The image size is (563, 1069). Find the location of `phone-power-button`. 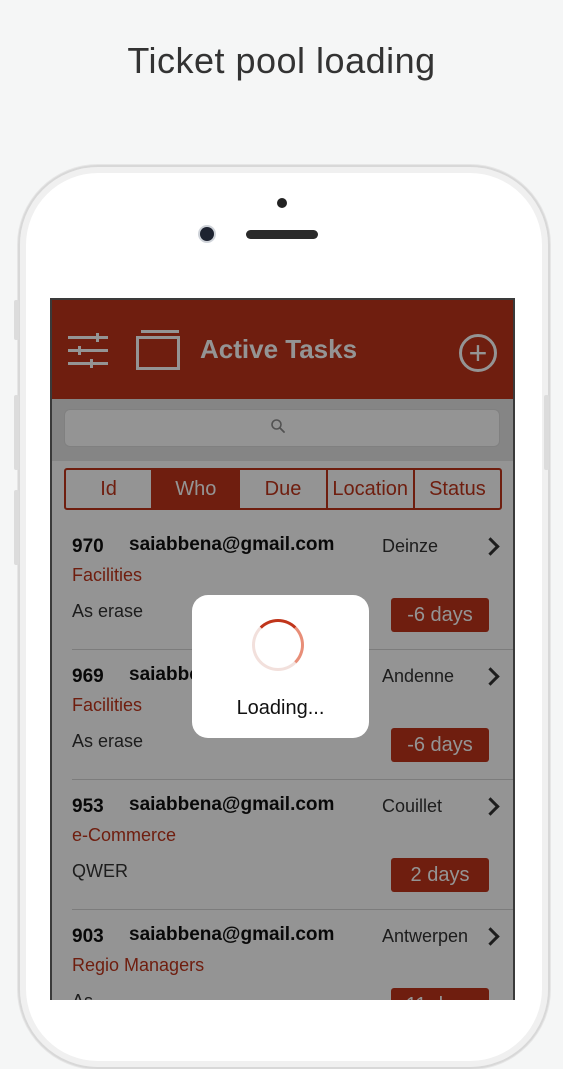

phone-power-button is located at coordinates (546, 432).